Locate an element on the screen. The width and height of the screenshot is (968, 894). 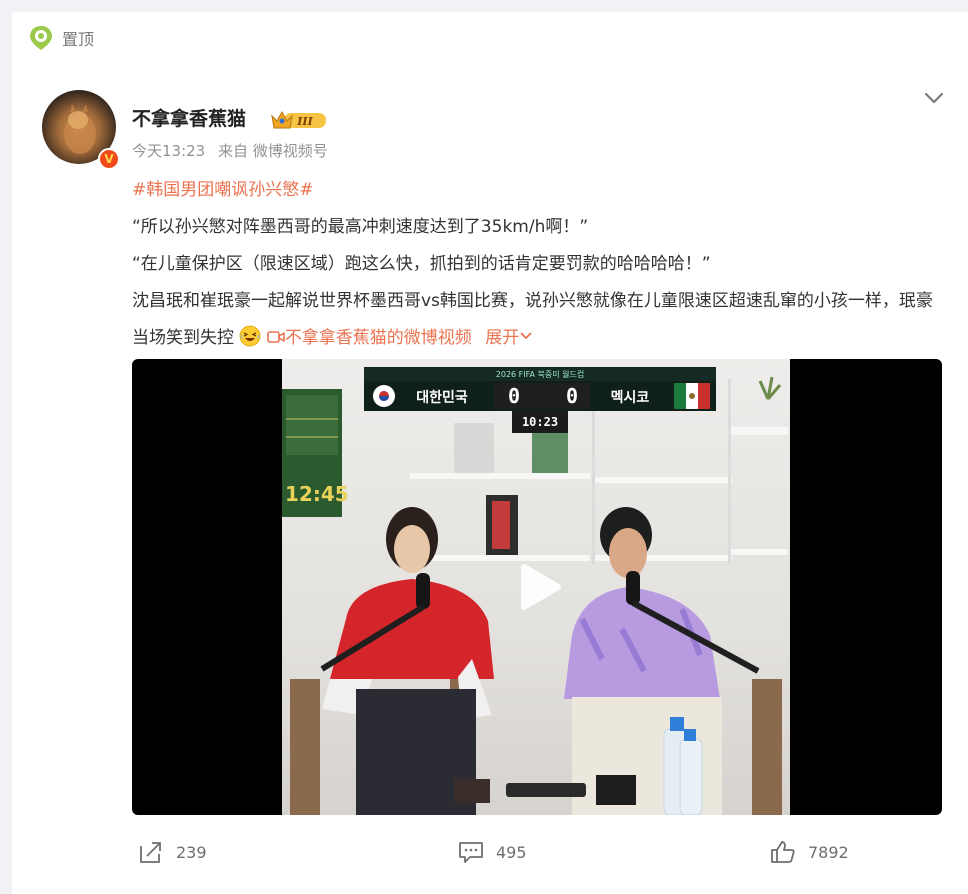
post-time: 今天13:23 is located at coordinates (168, 151).